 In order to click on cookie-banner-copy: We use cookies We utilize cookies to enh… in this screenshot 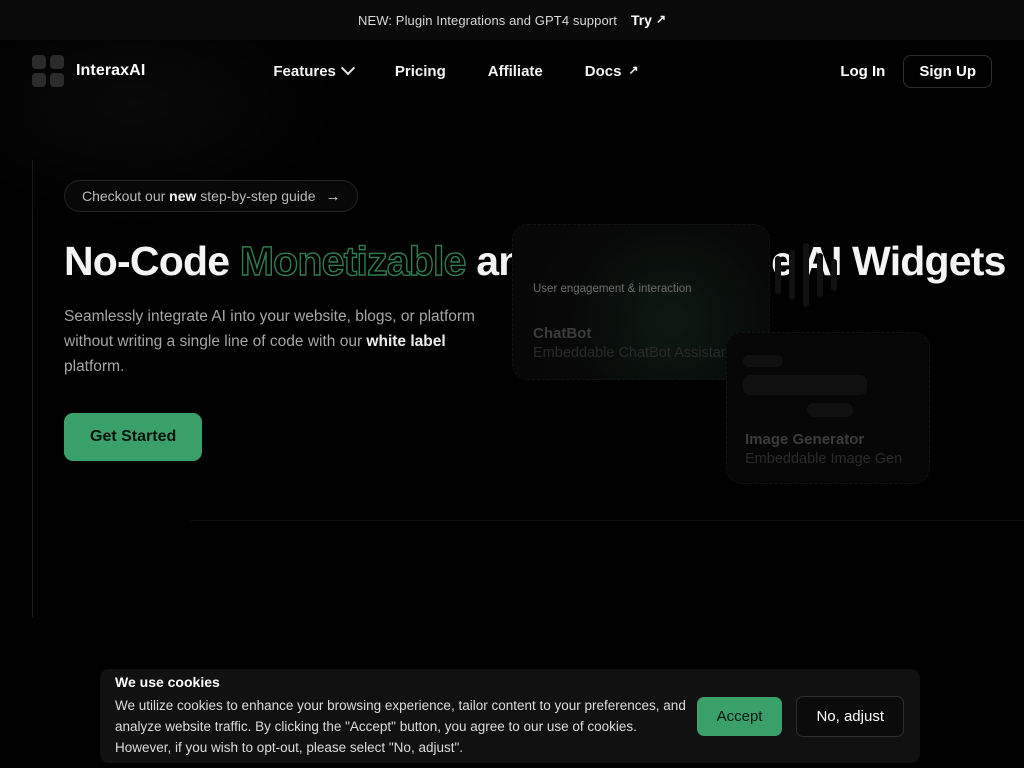, I will do `click(405, 716)`.